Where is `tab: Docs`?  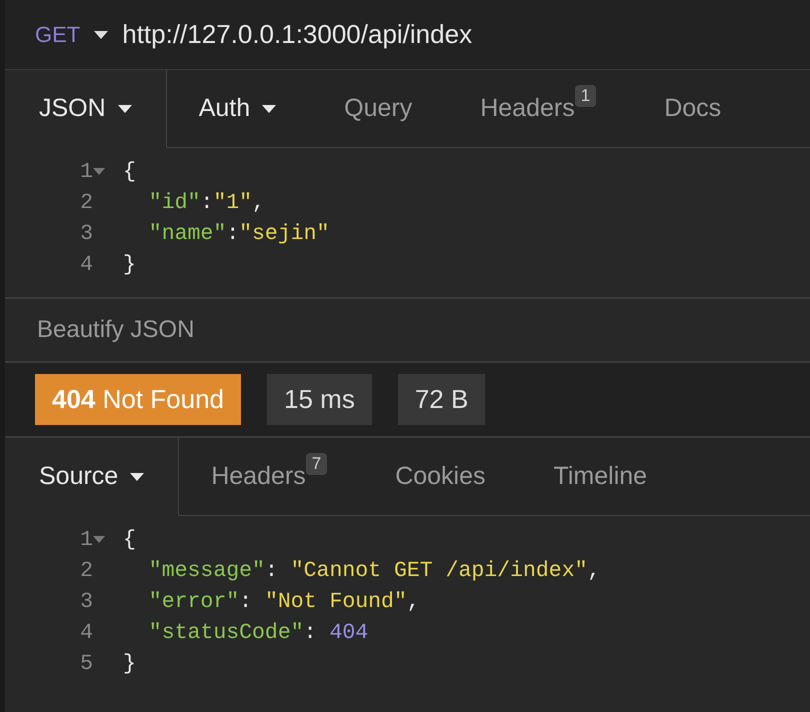
tab: Docs is located at coordinates (693, 109).